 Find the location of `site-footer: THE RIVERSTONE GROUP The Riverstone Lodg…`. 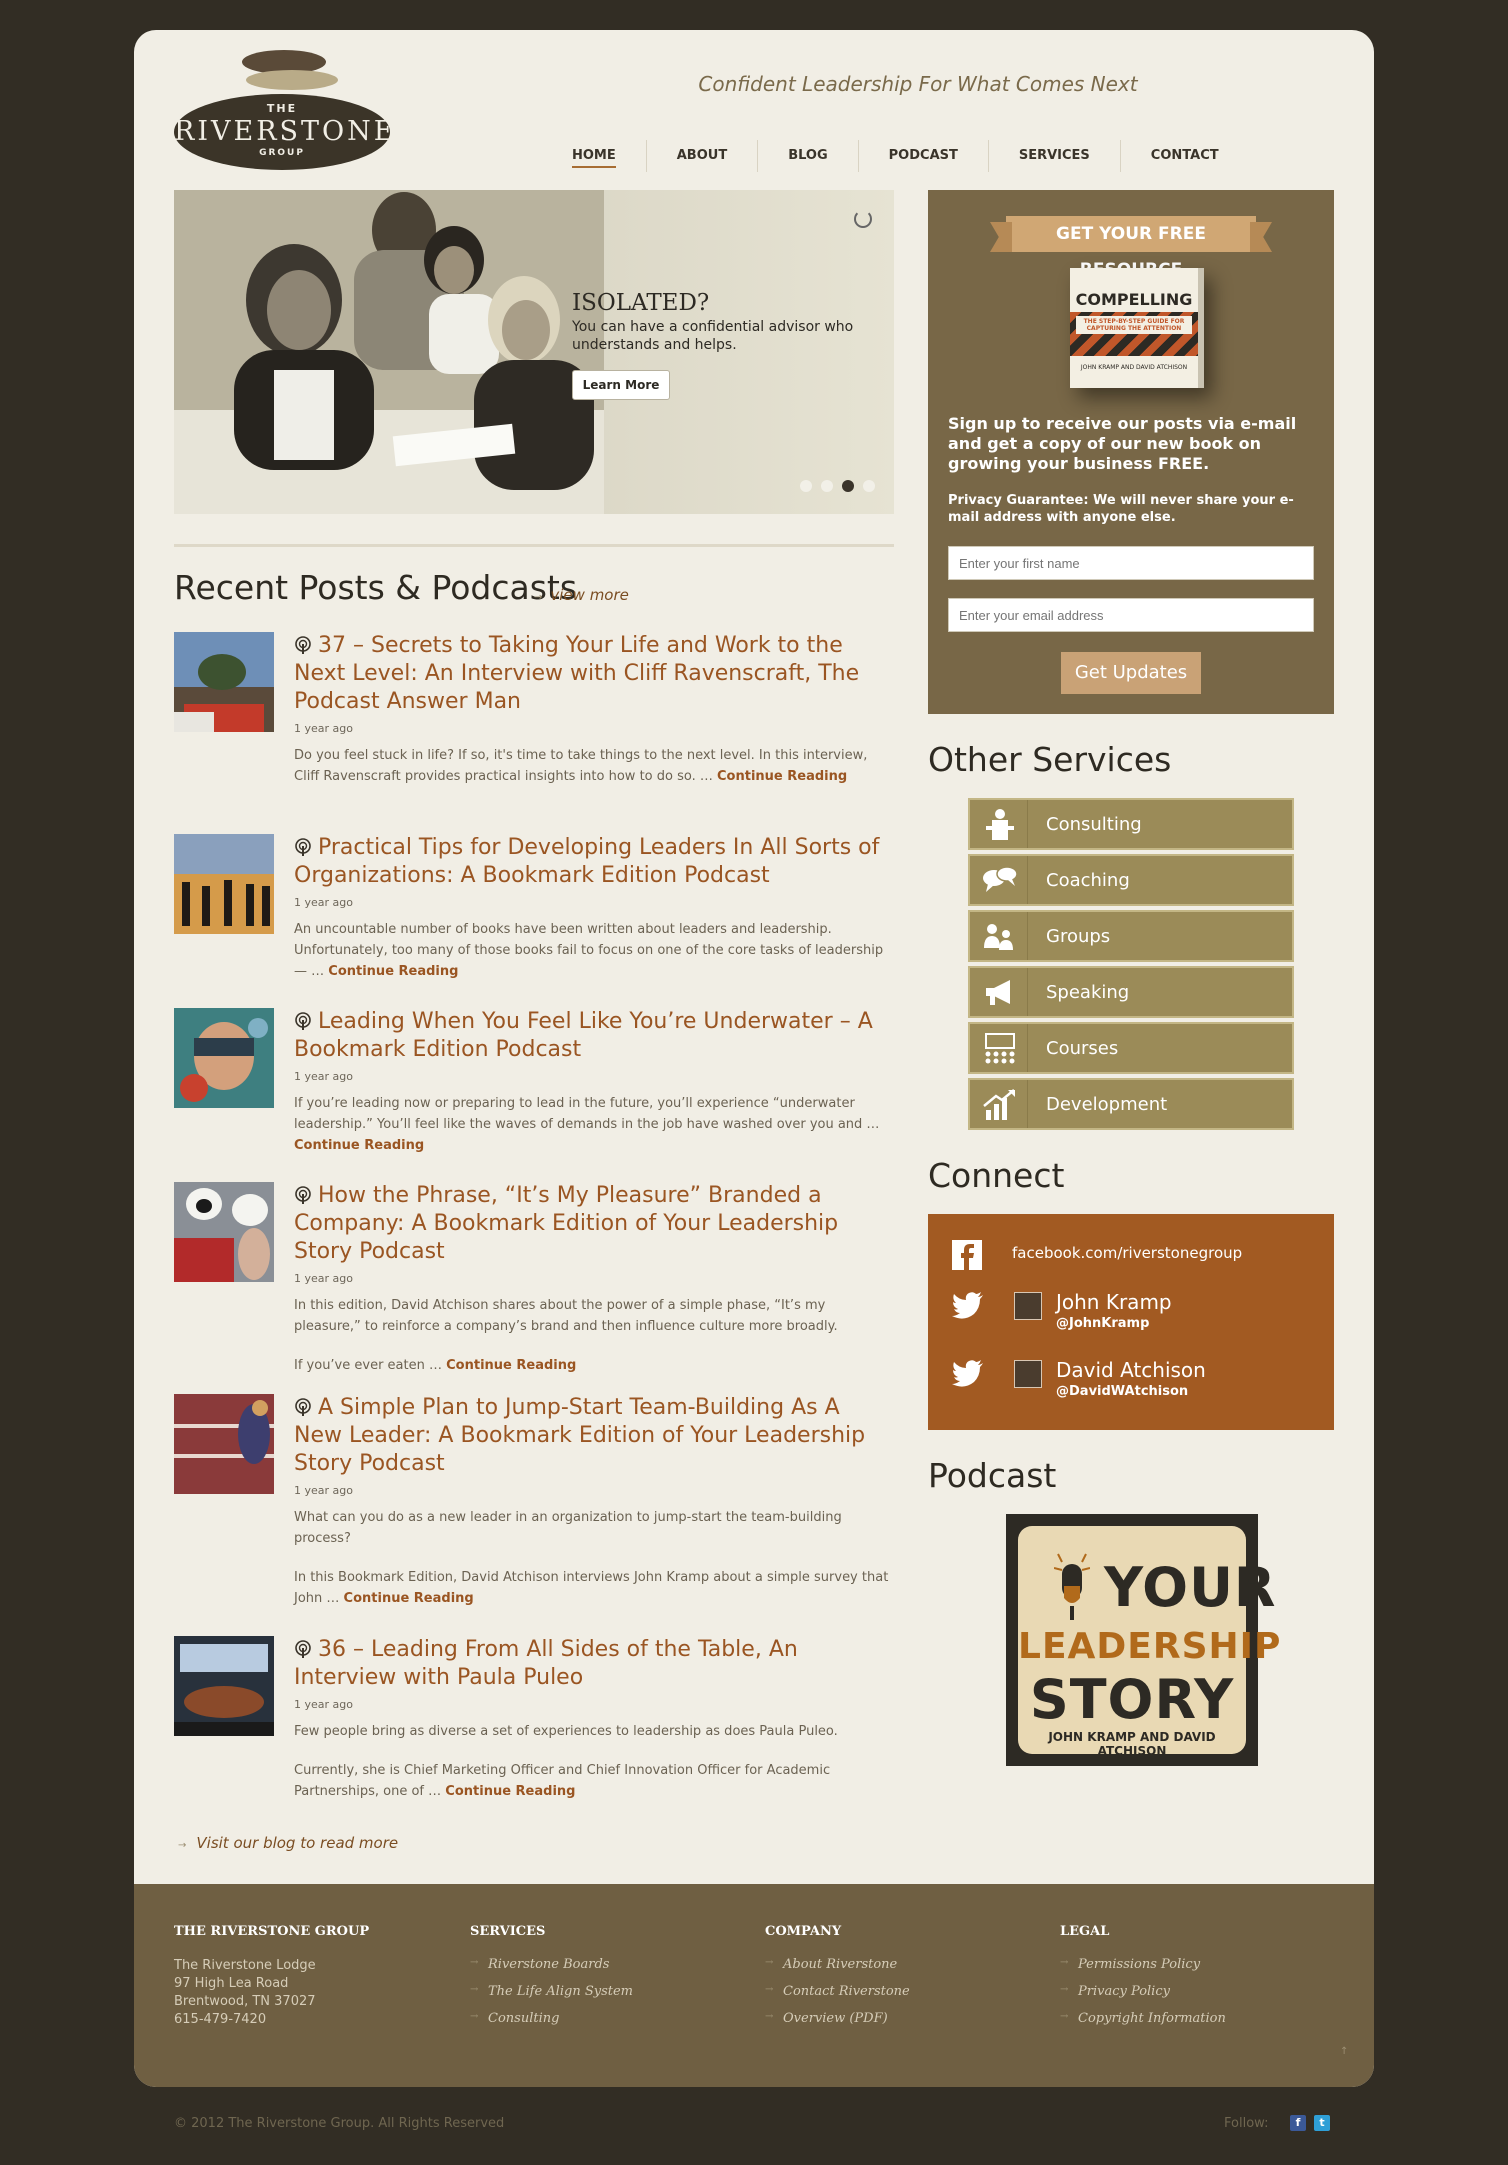

site-footer: THE RIVERSTONE GROUP The Riverstone Lodg… is located at coordinates (754, 1985).